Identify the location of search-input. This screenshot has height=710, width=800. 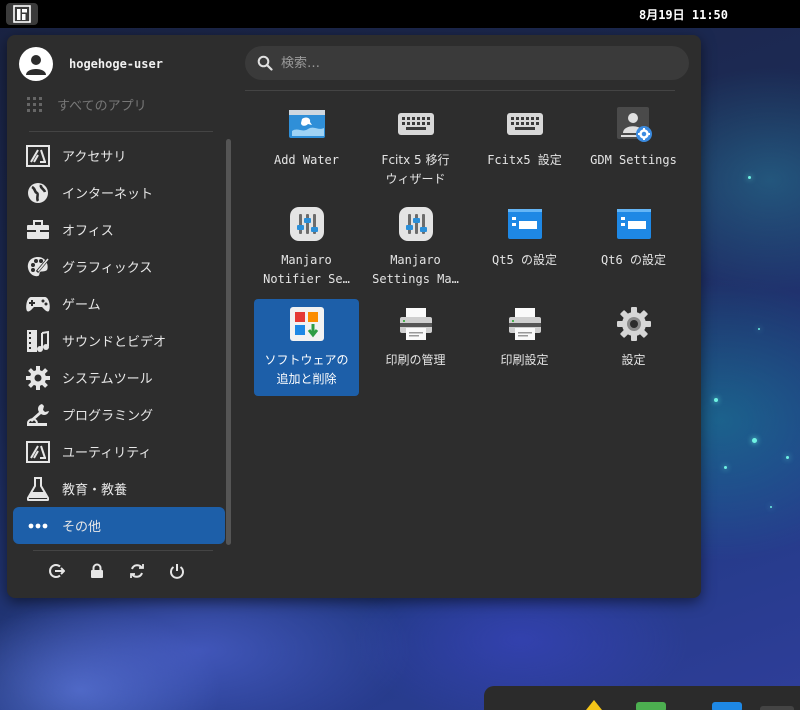
(471, 63).